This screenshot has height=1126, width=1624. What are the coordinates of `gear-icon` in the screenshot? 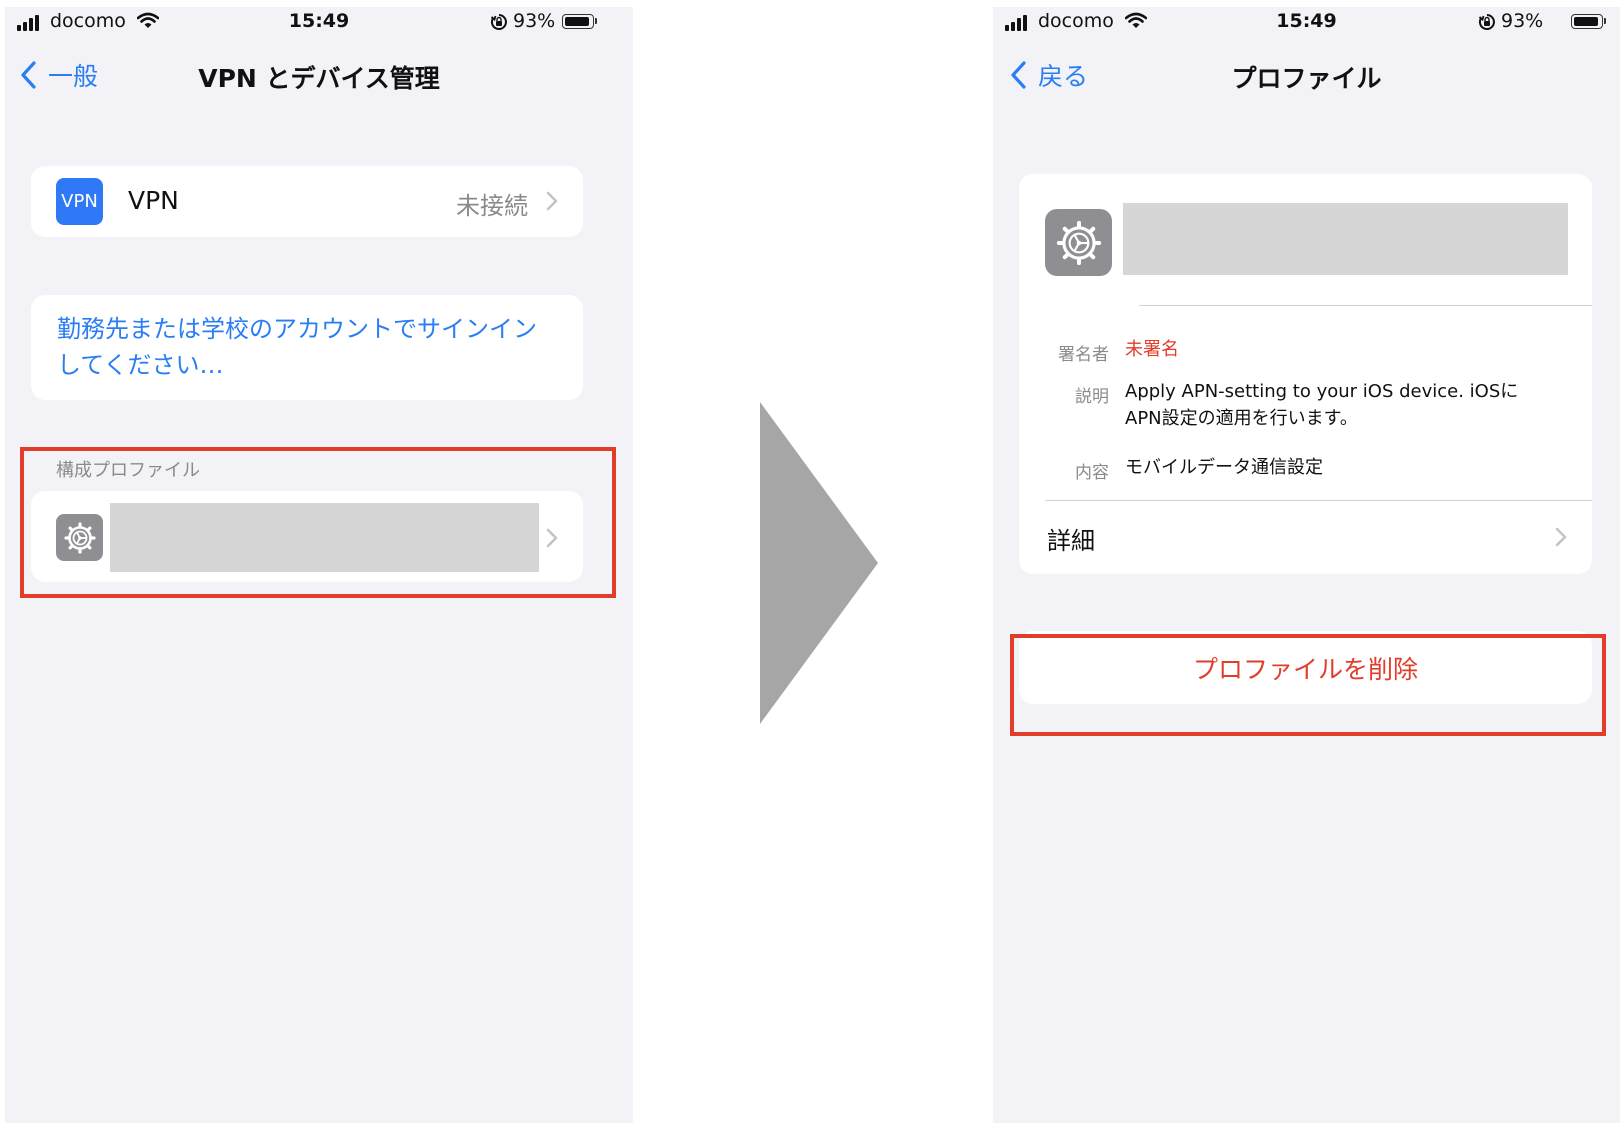 It's located at (1078, 242).